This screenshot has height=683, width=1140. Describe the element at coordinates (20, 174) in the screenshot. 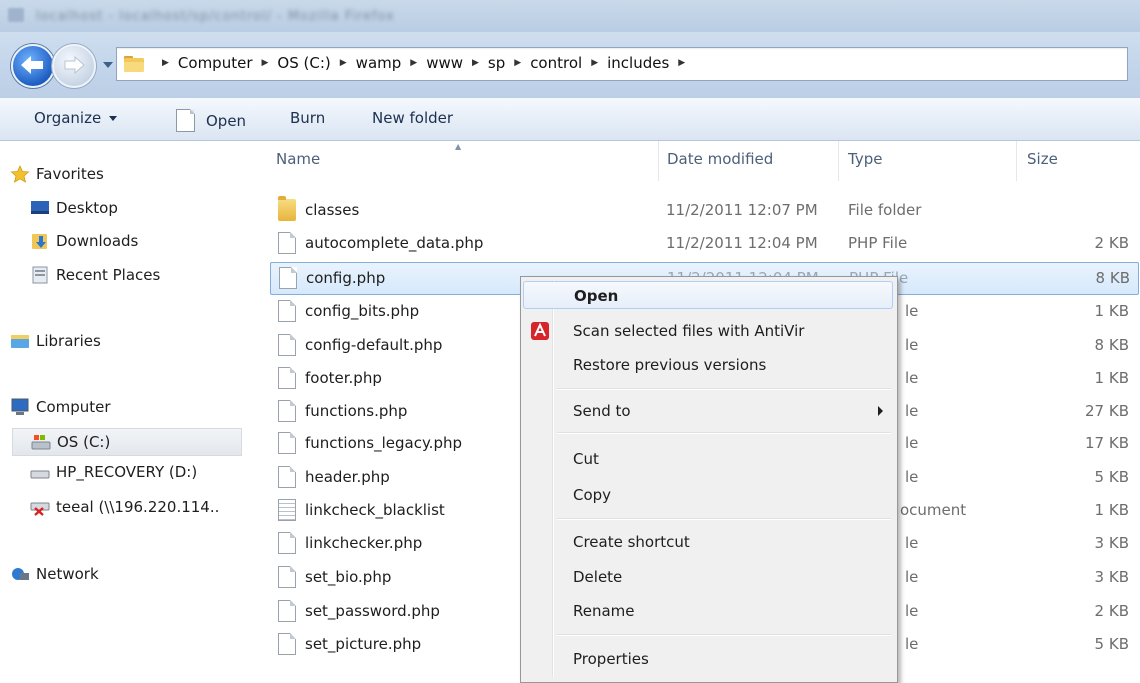

I see `star-icon` at that location.